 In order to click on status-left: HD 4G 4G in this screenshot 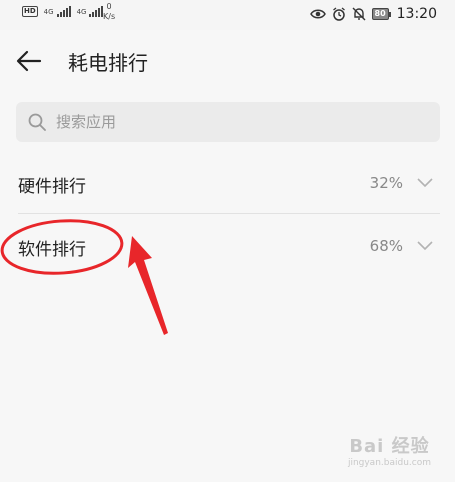, I will do `click(63, 11)`.